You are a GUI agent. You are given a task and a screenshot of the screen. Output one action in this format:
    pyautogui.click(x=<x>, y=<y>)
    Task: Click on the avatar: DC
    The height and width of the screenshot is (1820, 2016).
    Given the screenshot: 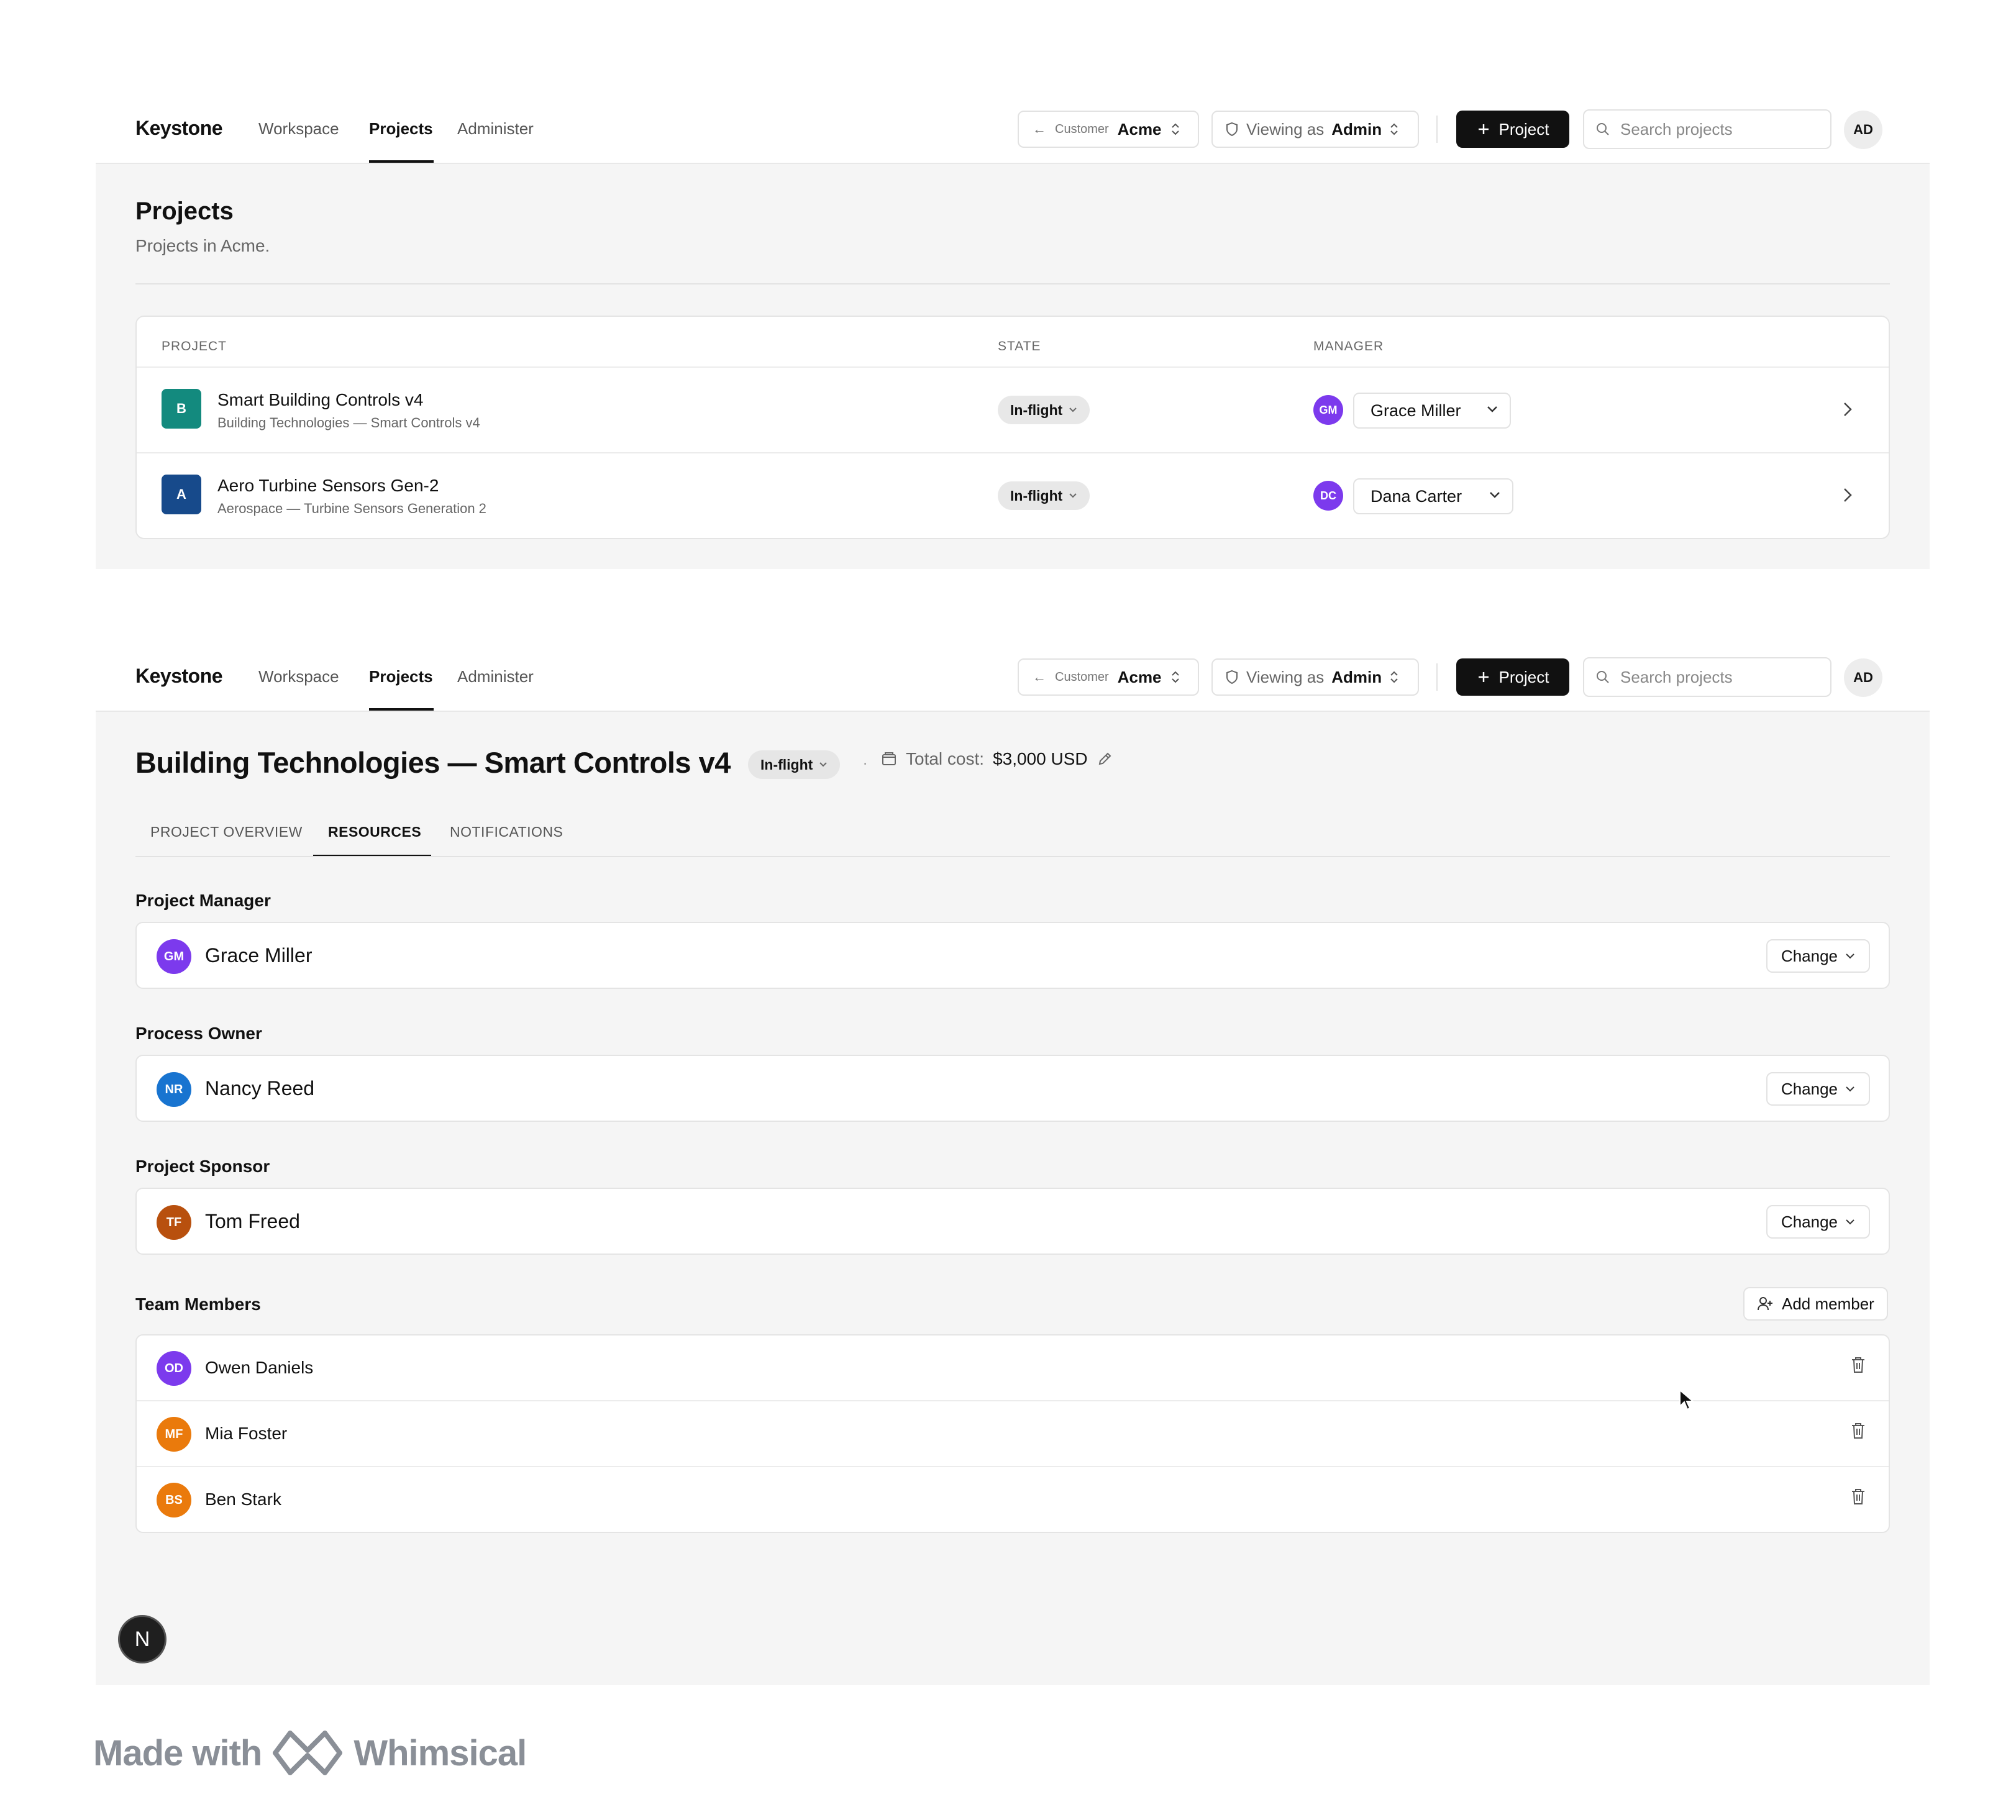 What is the action you would take?
    pyautogui.click(x=1328, y=496)
    